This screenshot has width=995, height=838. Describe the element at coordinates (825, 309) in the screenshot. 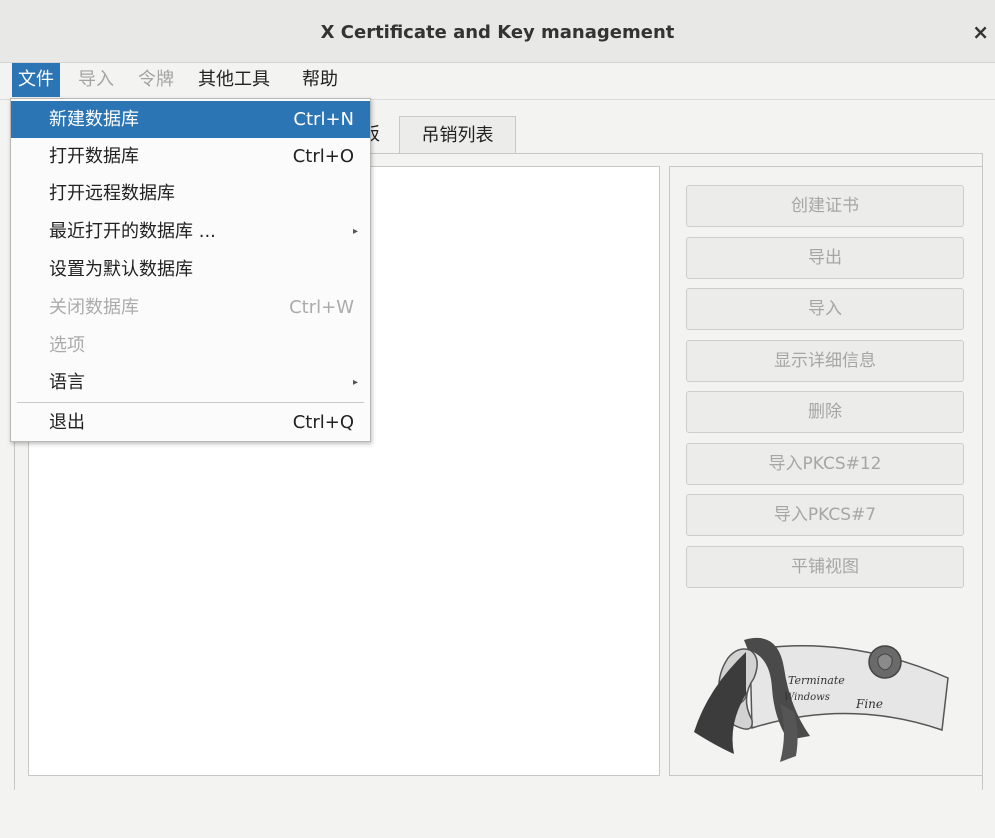

I see `import-button: 导入` at that location.